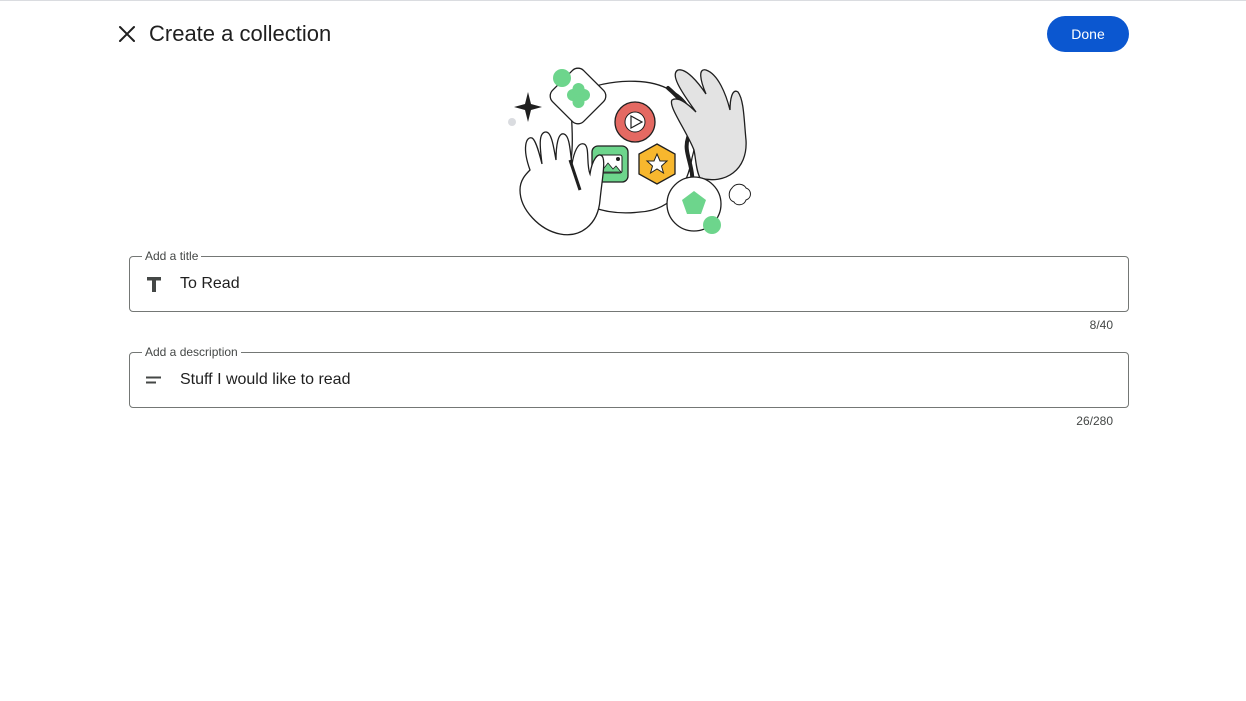 This screenshot has width=1246, height=701. I want to click on title-field: Add a title, so click(629, 280).